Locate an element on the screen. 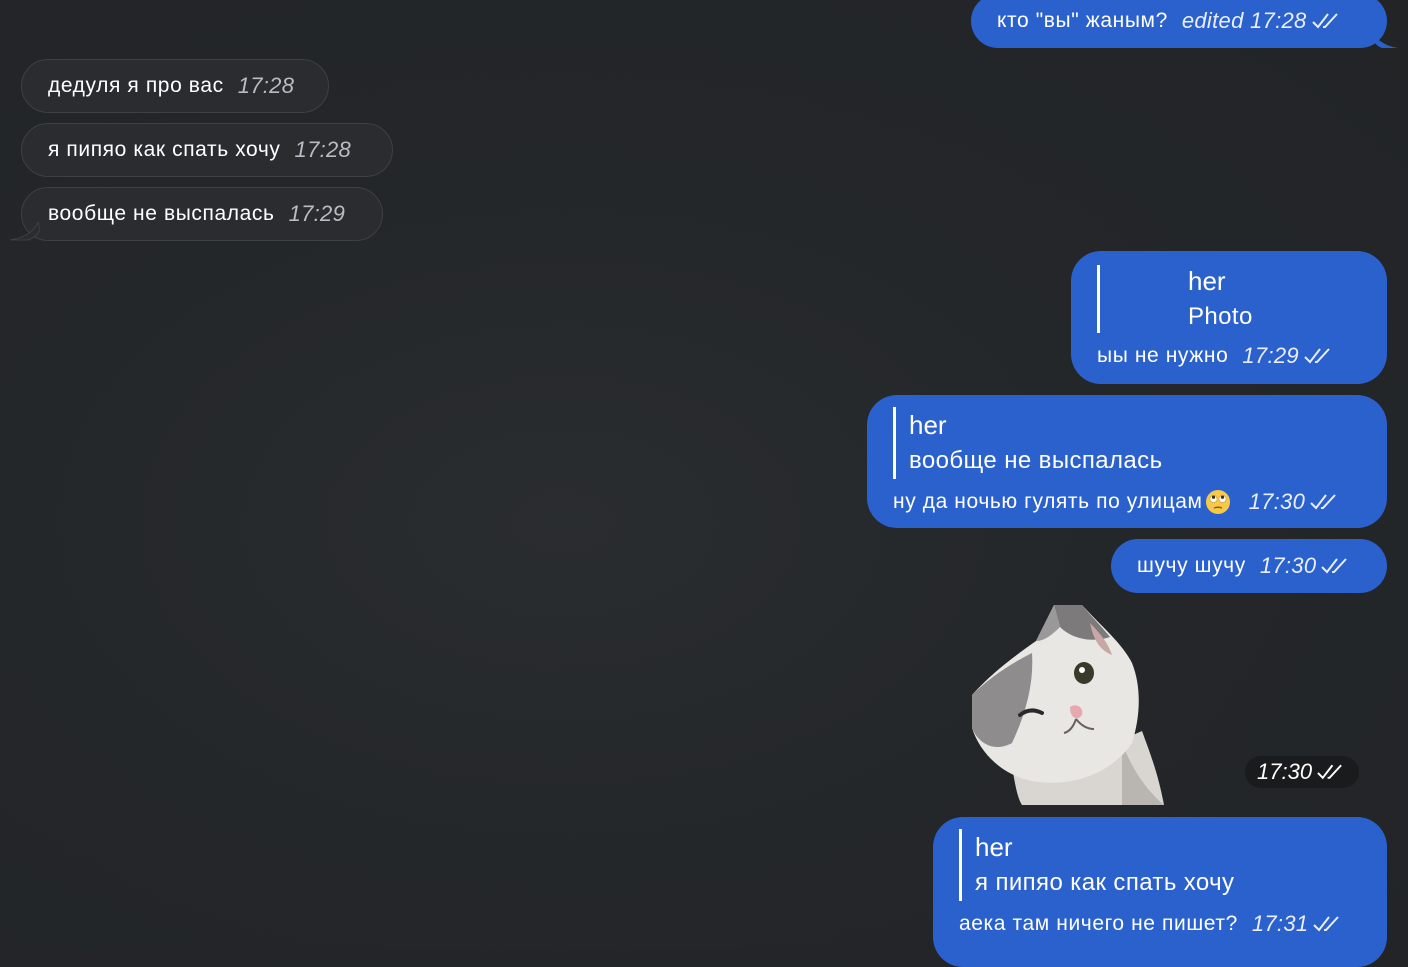  message-time: 17:31 is located at coordinates (1280, 923).